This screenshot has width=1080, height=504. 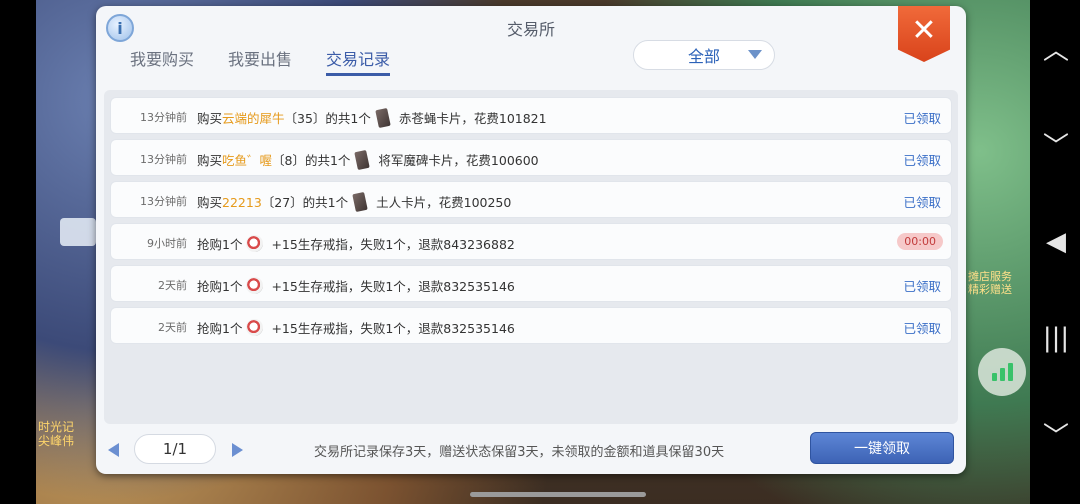 I want to click on prev-page-icon, so click(x=113, y=450).